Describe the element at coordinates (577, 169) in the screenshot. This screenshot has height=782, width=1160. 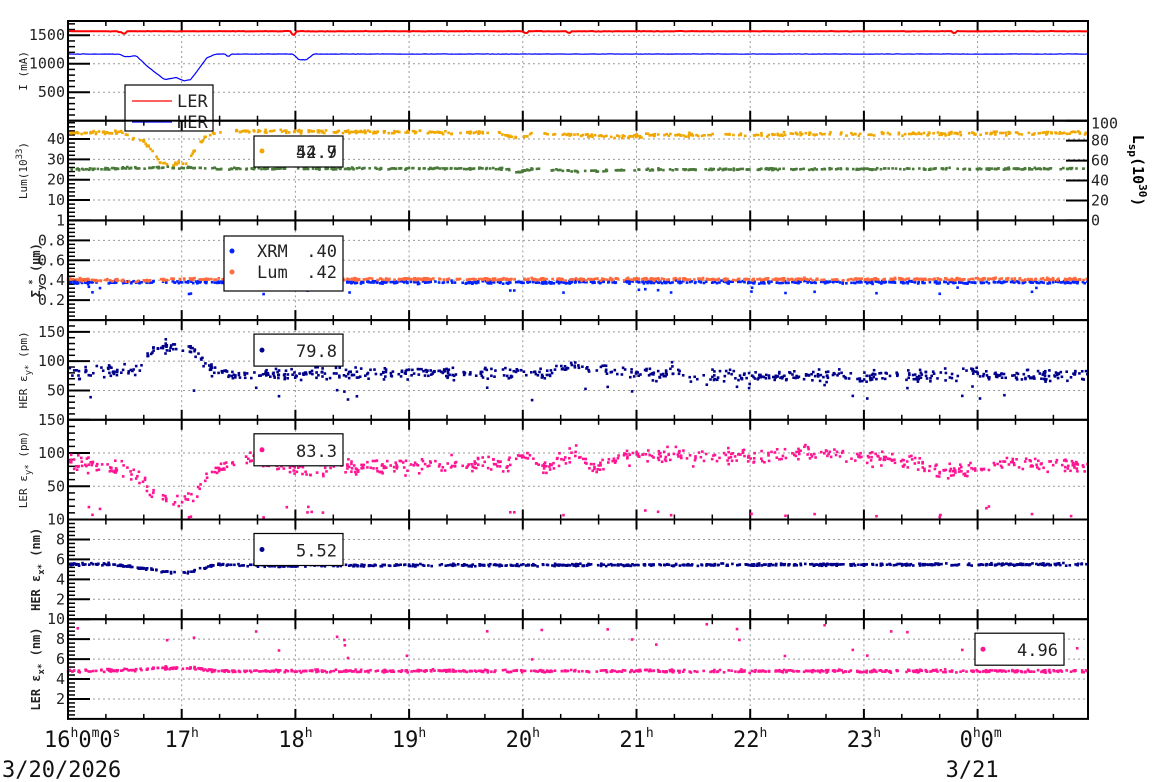
I see `series-lsp` at that location.